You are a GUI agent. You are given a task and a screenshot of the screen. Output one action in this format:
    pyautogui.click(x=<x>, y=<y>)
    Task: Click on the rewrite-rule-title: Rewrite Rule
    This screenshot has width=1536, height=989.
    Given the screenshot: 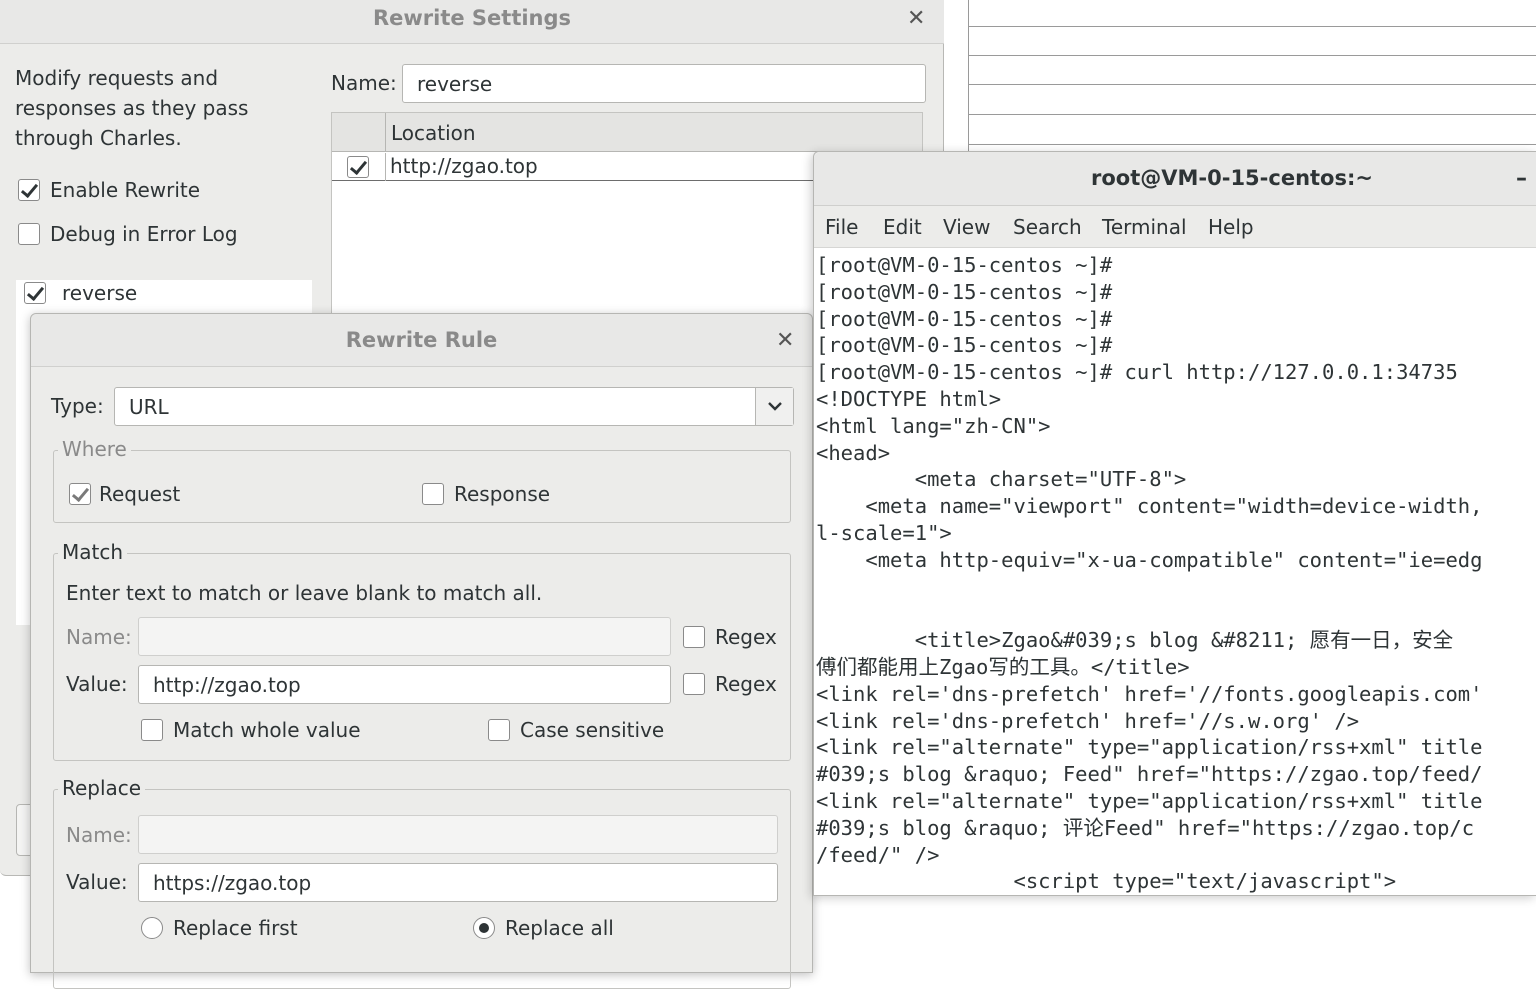 What is the action you would take?
    pyautogui.click(x=421, y=340)
    